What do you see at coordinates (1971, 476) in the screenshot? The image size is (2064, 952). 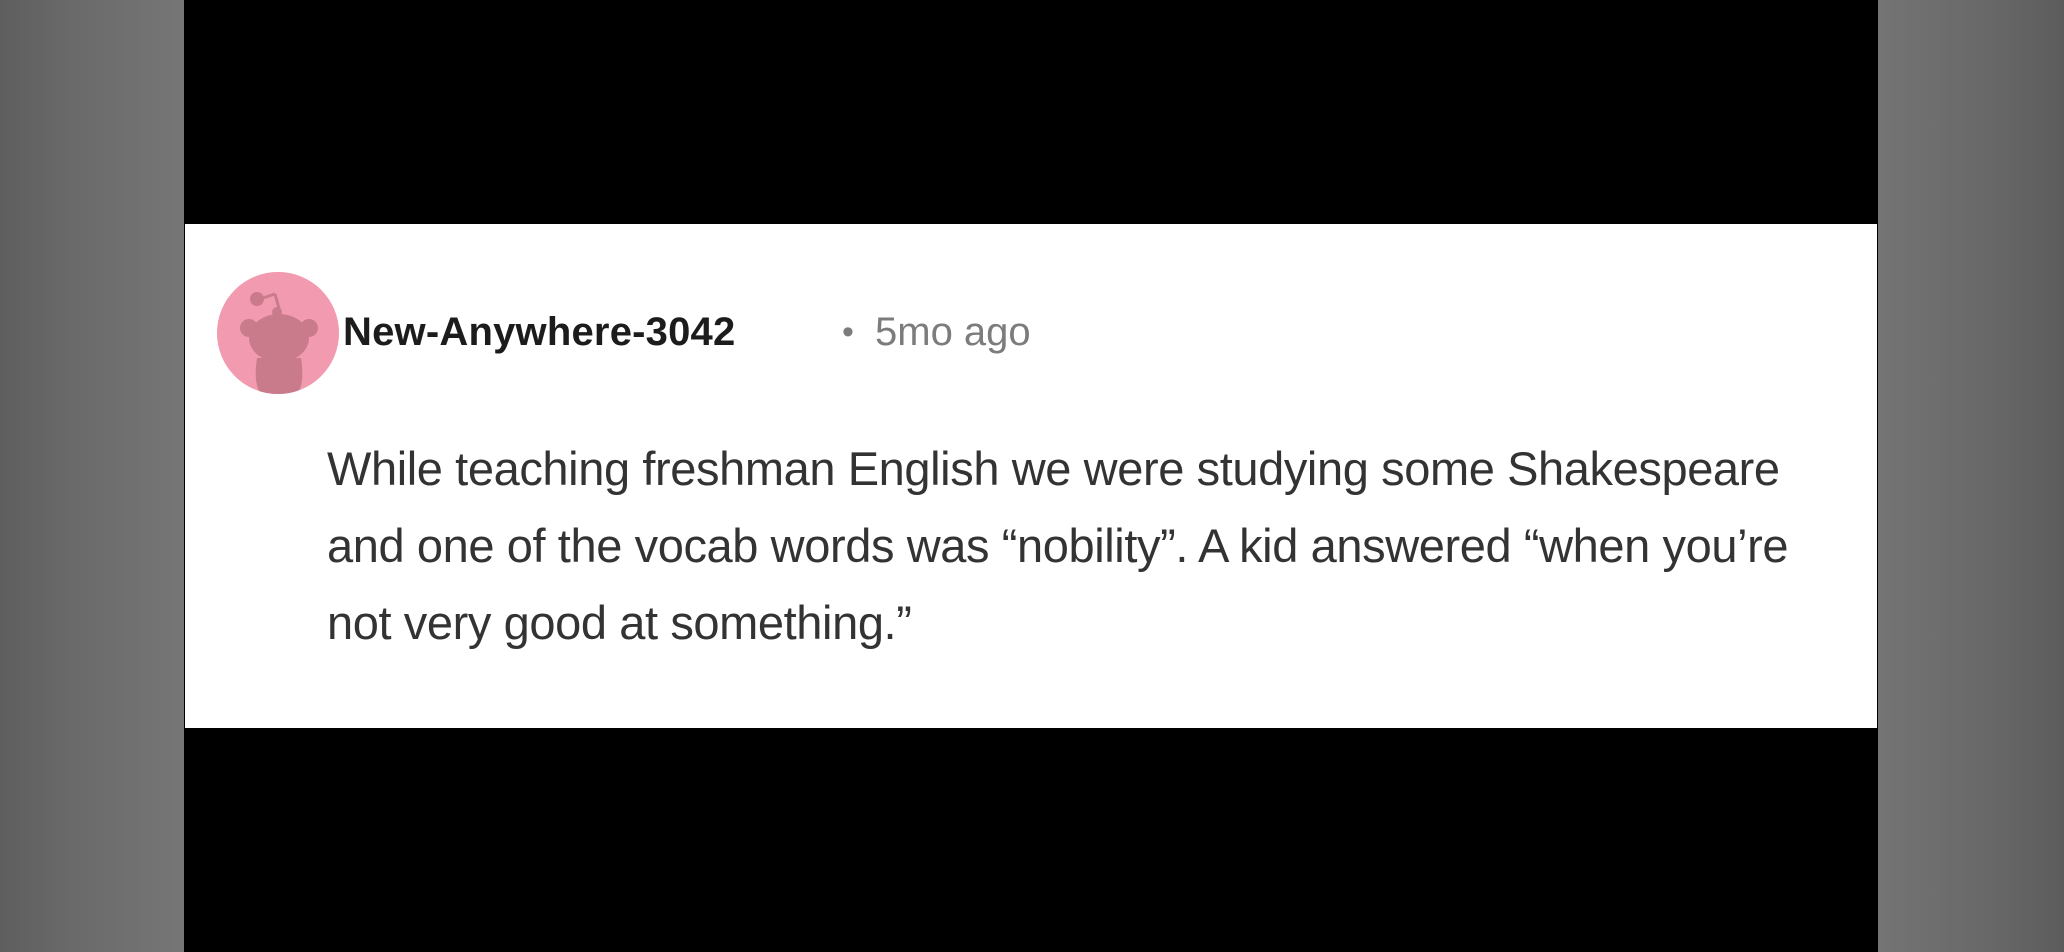 I see `right-blurred-border` at bounding box center [1971, 476].